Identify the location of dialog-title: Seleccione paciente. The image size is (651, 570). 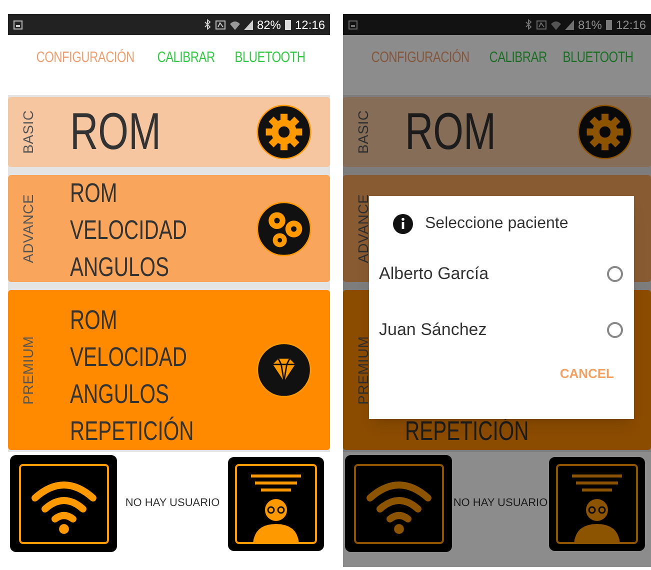
(496, 224).